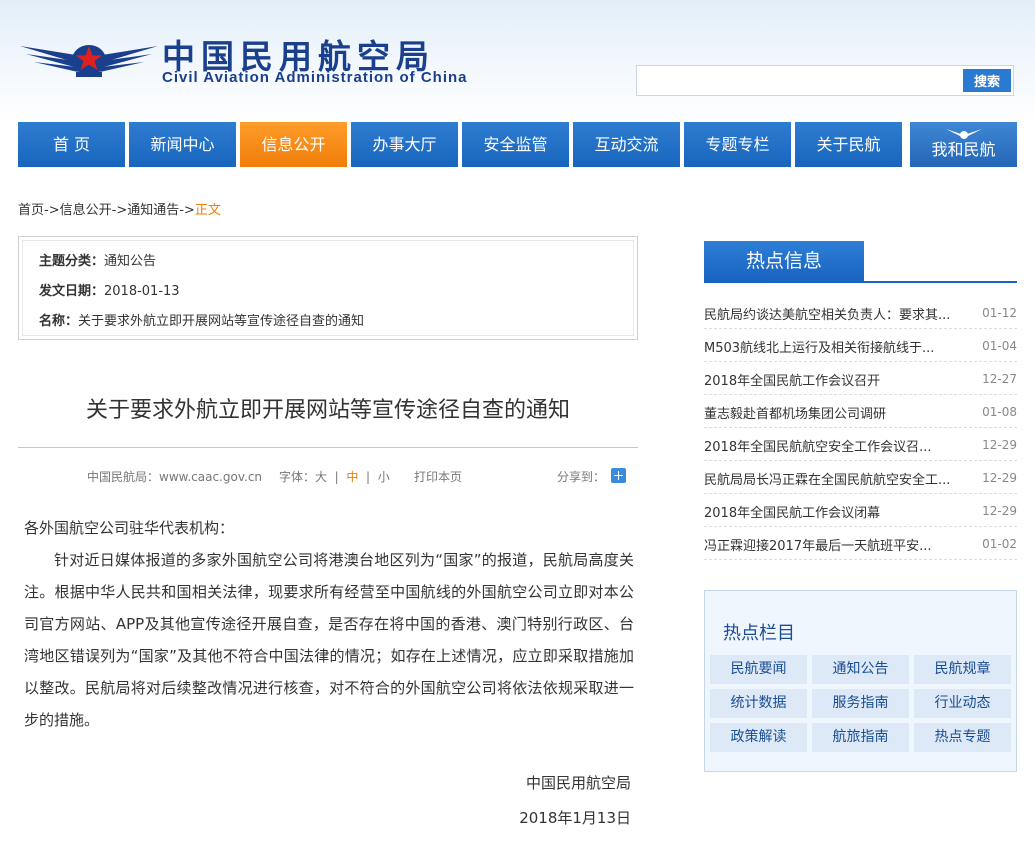 The image size is (1035, 864). I want to click on nav-item-info-disclosure: 信息公开, so click(293, 144).